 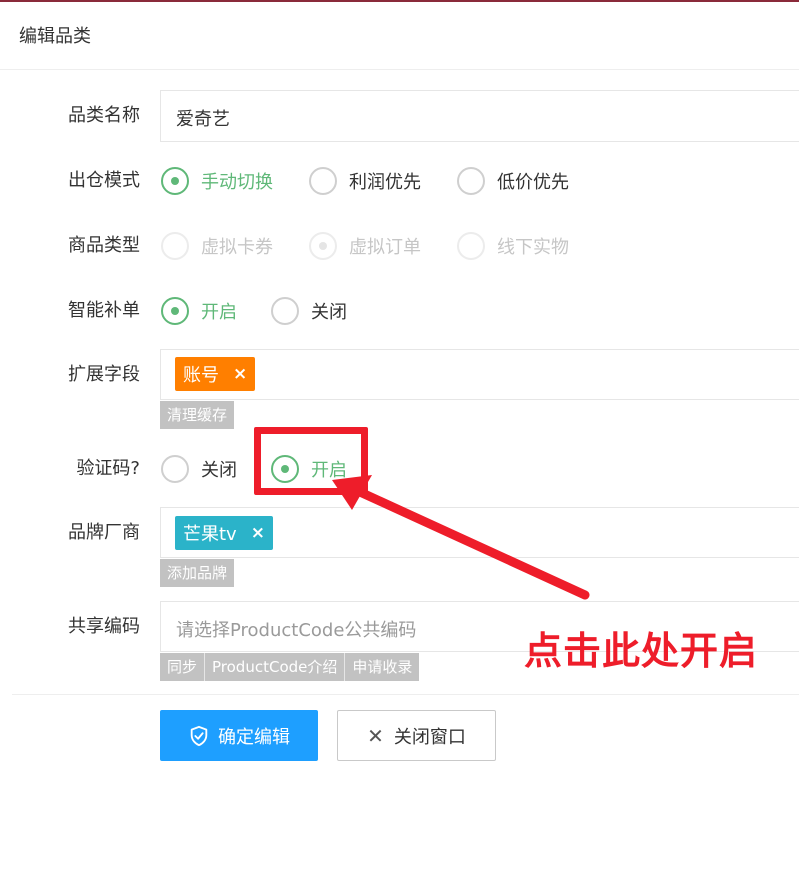 What do you see at coordinates (197, 415) in the screenshot?
I see `clear-cache-button: 清理缓存` at bounding box center [197, 415].